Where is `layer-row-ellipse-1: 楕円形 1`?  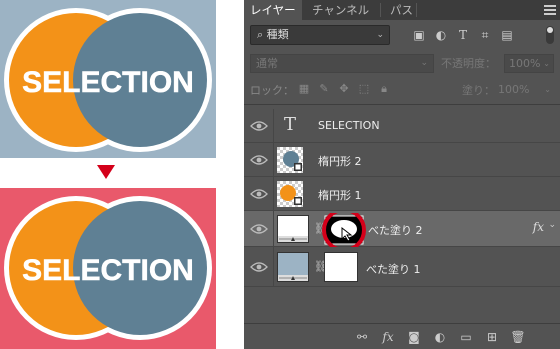 layer-row-ellipse-1: 楕円形 1 is located at coordinates (402, 194).